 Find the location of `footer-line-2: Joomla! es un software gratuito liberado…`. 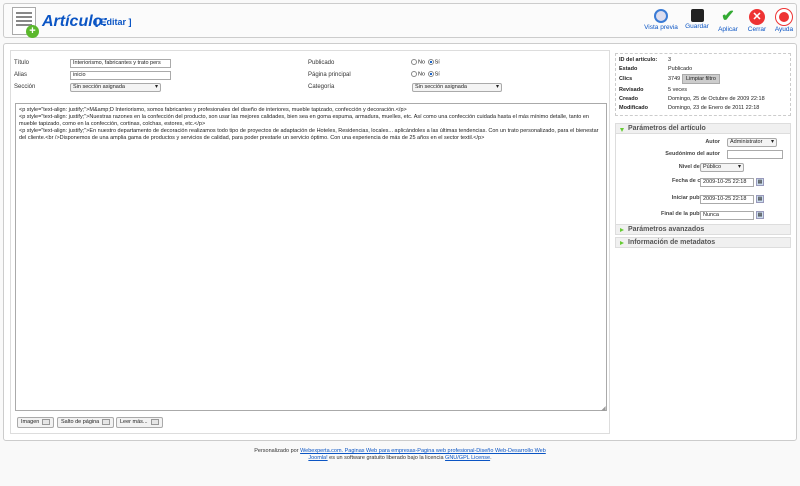

footer-line-2: Joomla! es un software gratuito liberado… is located at coordinates (400, 458).